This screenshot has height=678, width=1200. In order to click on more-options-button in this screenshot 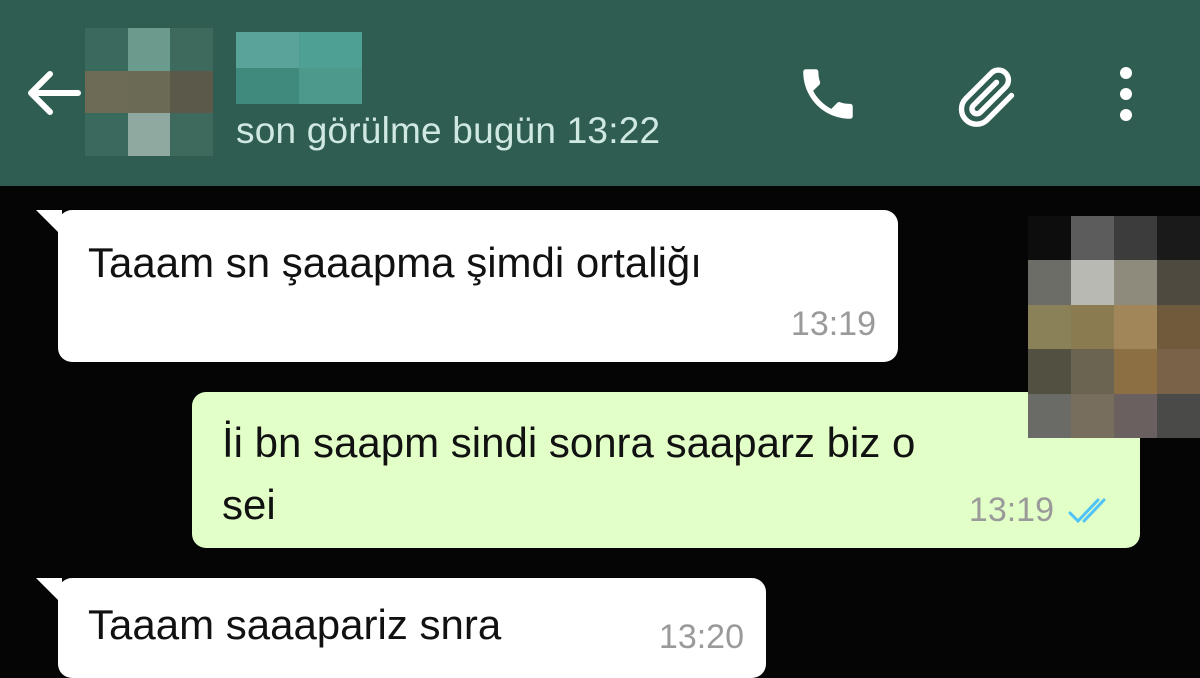, I will do `click(1126, 94)`.